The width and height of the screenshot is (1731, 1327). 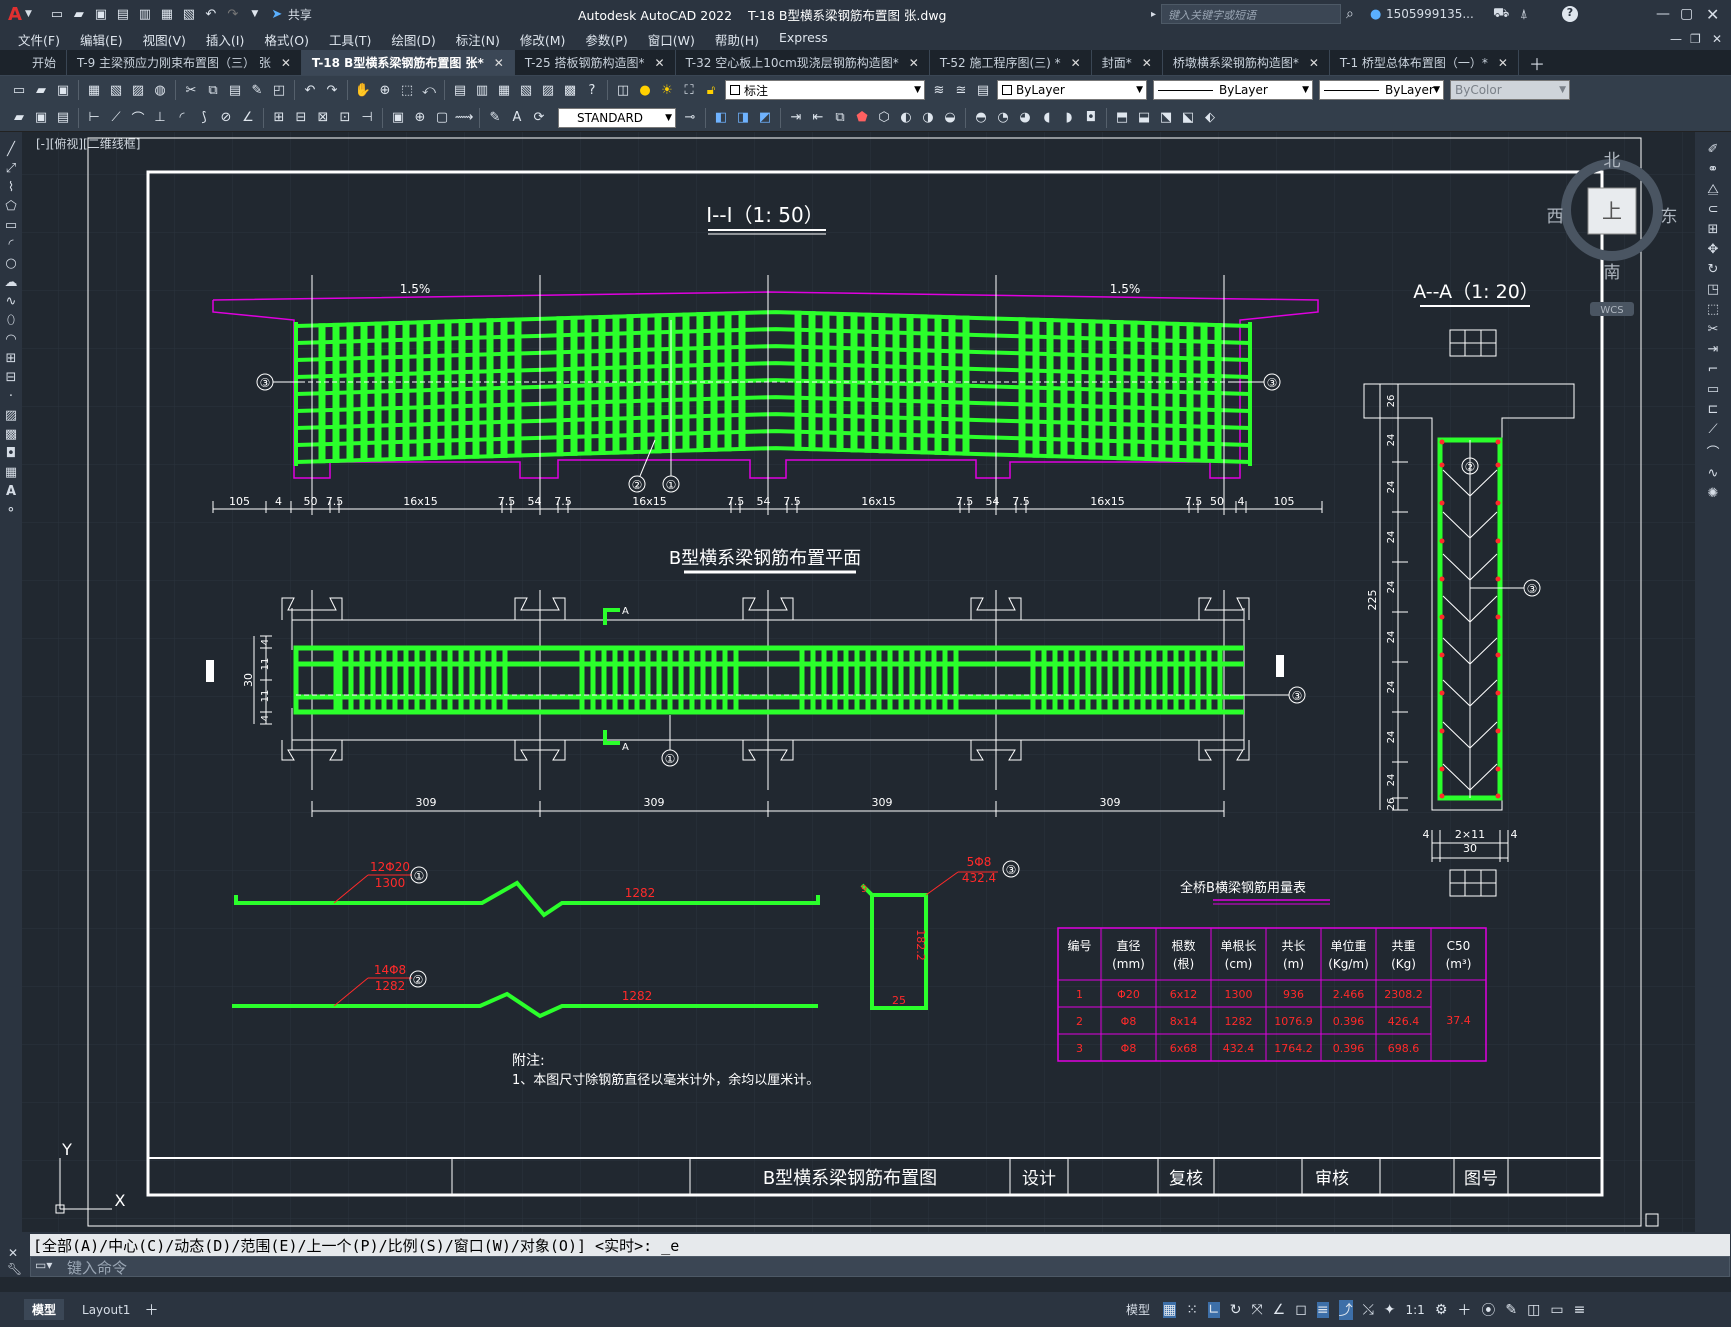 I want to click on plus-icon: ＋, so click(x=1464, y=1310).